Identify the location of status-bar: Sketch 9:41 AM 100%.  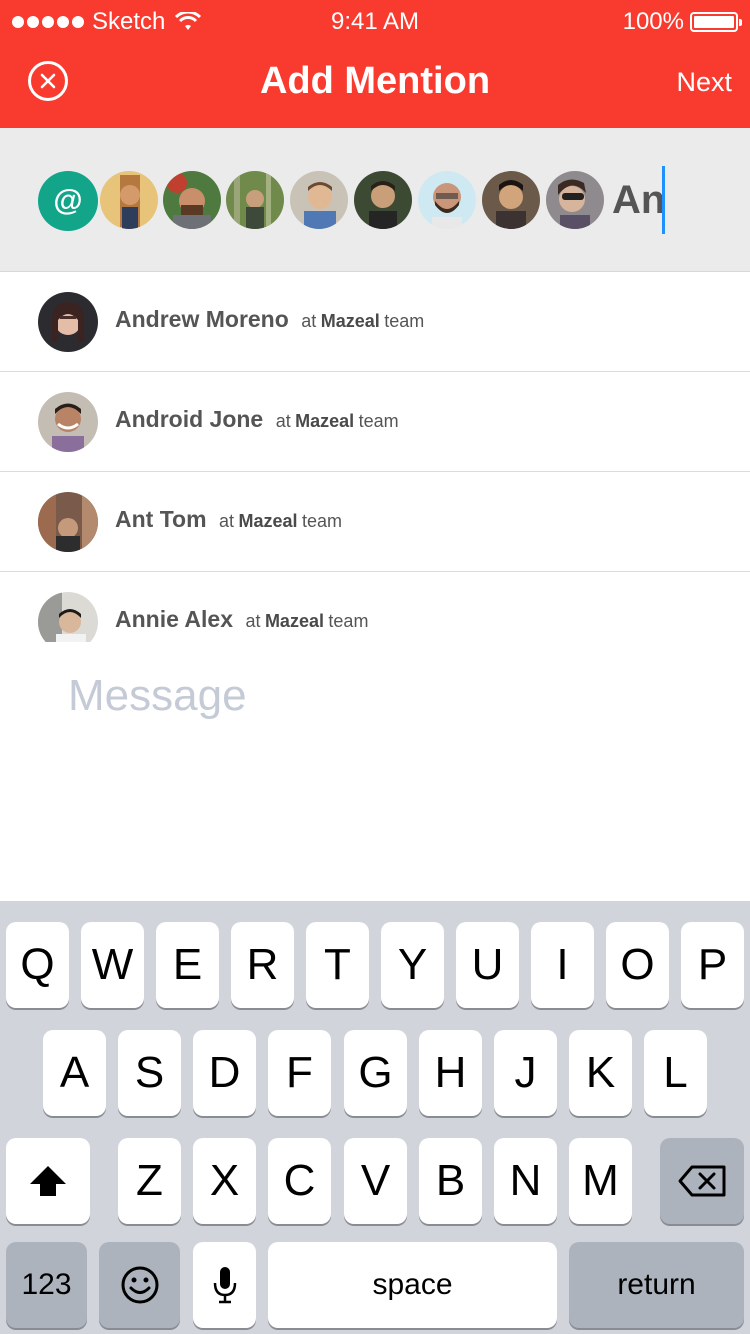
(375, 22).